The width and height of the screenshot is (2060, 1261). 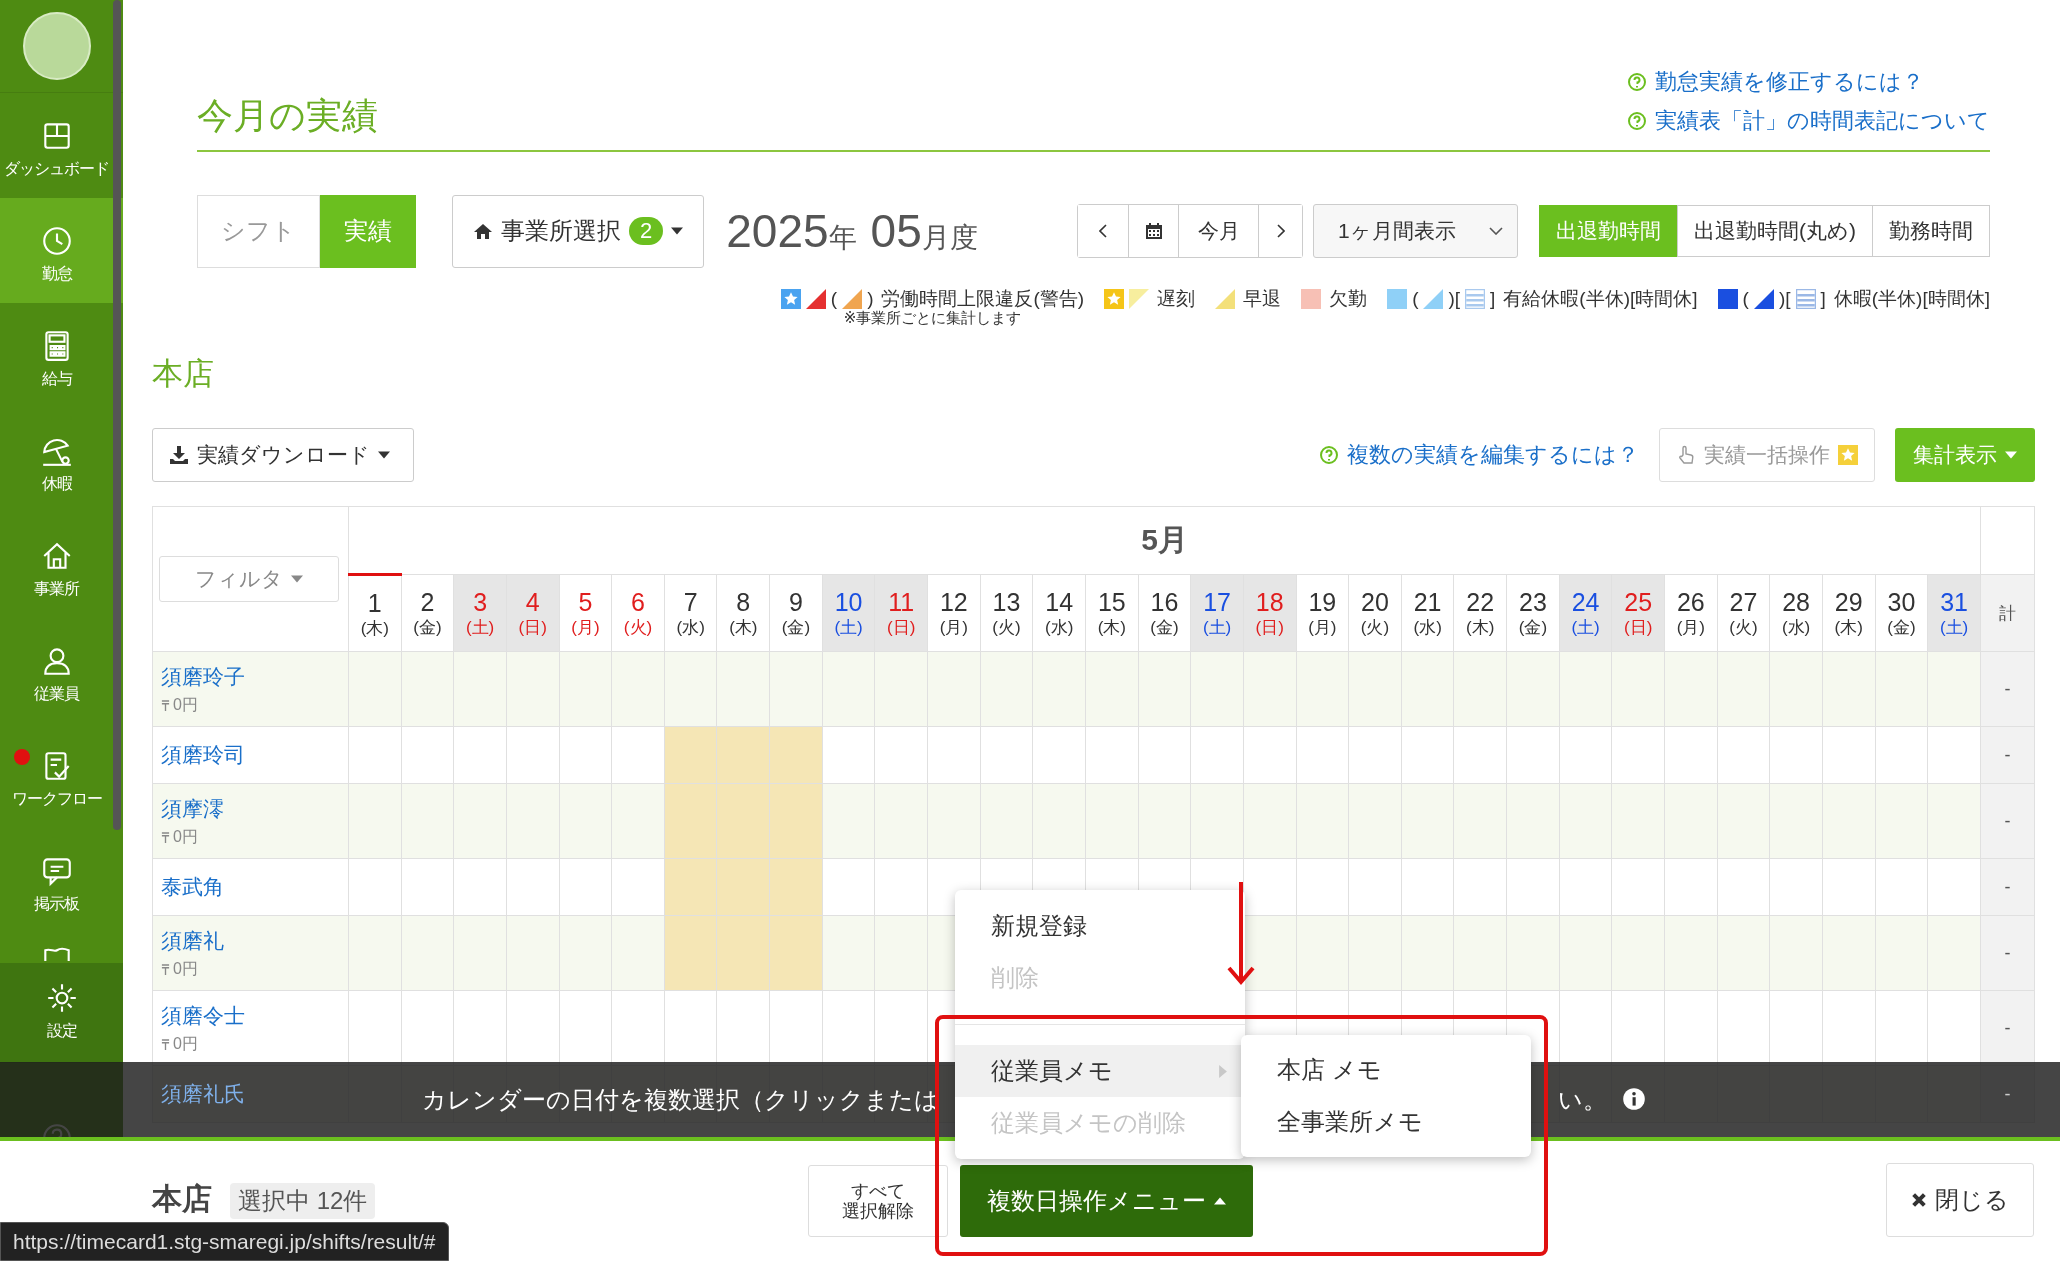 What do you see at coordinates (1100, 926) in the screenshot?
I see `menu-item: 新規登録` at bounding box center [1100, 926].